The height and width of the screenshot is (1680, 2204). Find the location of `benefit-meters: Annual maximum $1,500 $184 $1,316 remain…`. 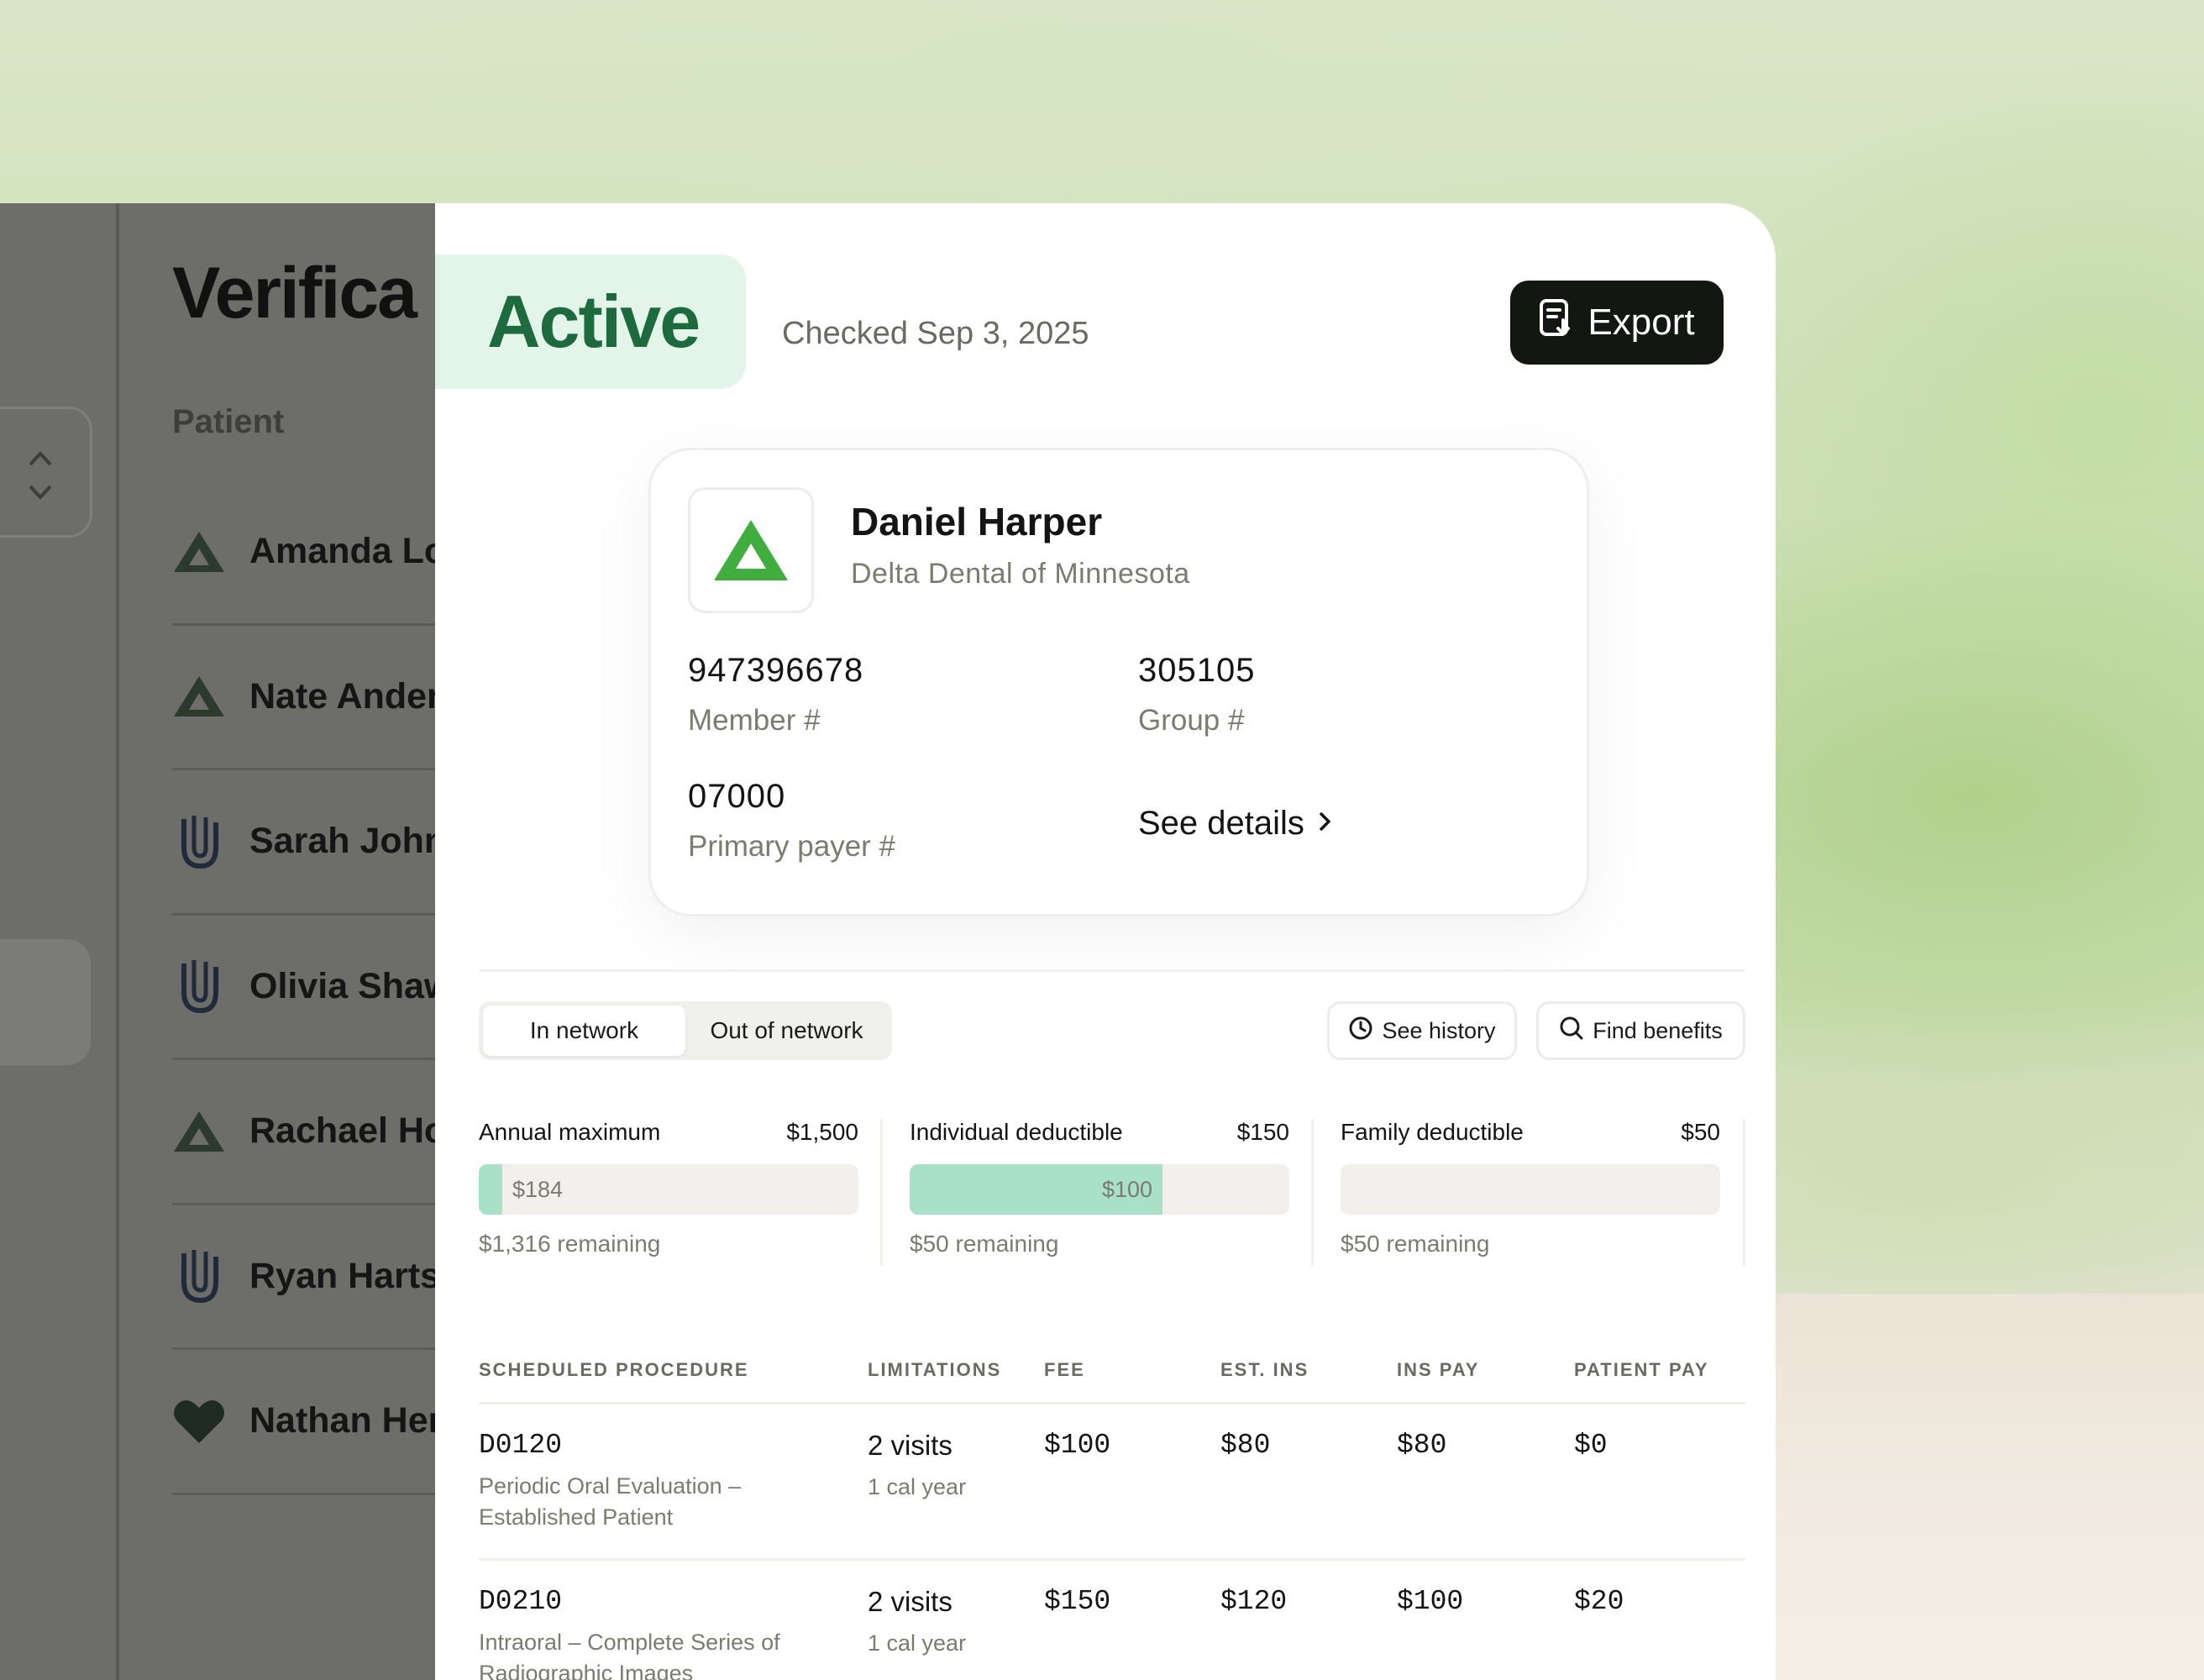

benefit-meters: Annual maximum $1,500 $184 $1,316 remain… is located at coordinates (1112, 1192).